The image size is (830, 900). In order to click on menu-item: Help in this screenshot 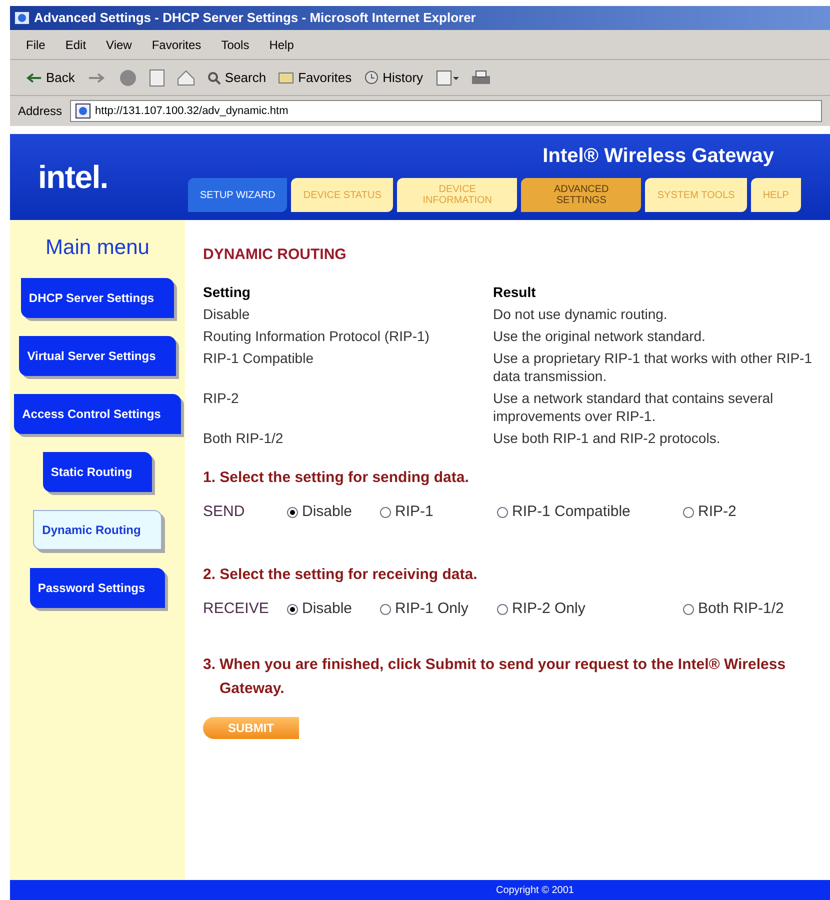, I will do `click(281, 45)`.